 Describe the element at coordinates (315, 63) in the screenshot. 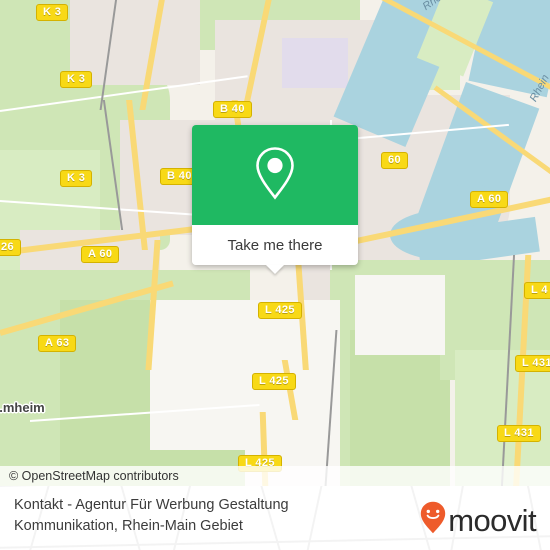

I see `landuse-retail` at that location.